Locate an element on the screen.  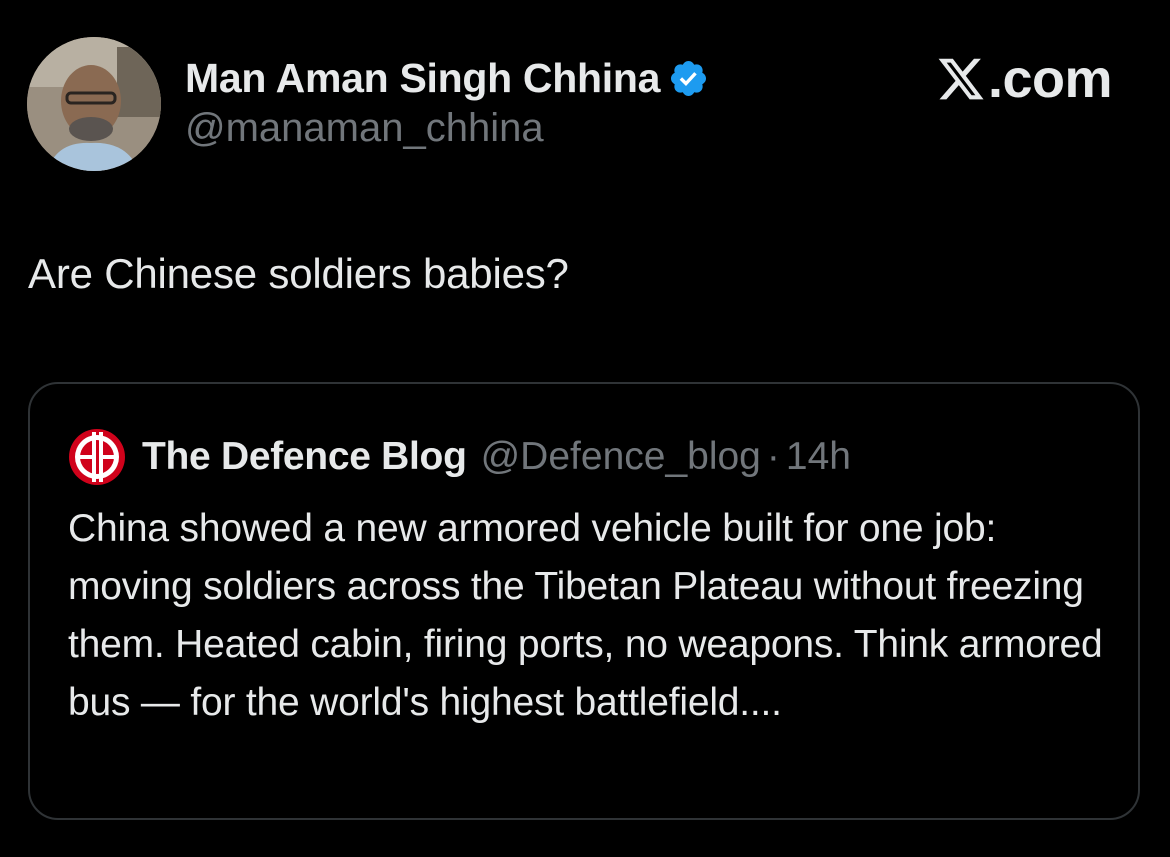
quoted-tweet-timestamp: 14h is located at coordinates (818, 457).